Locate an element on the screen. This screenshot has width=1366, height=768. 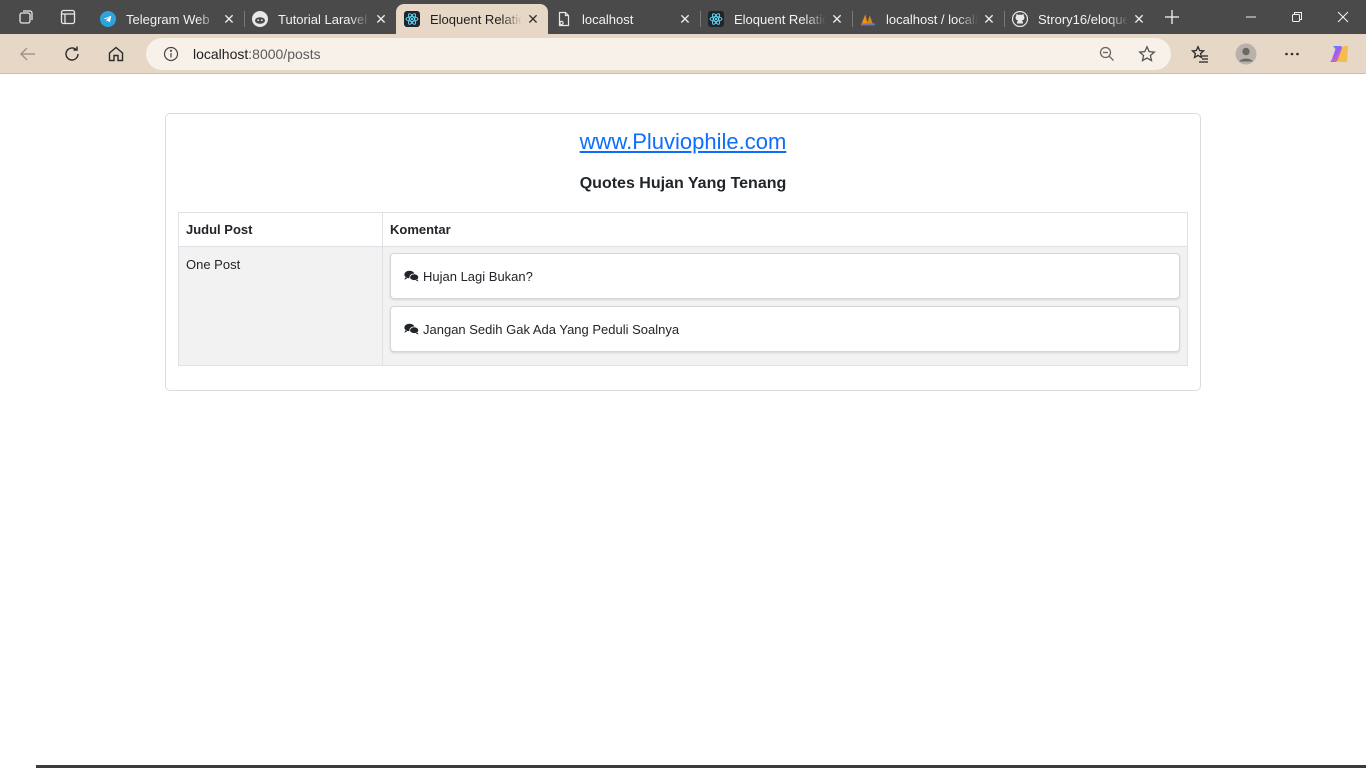
comment-card: Jangan Sedih Gak Ada Yang Peduli Soalnya is located at coordinates (785, 329).